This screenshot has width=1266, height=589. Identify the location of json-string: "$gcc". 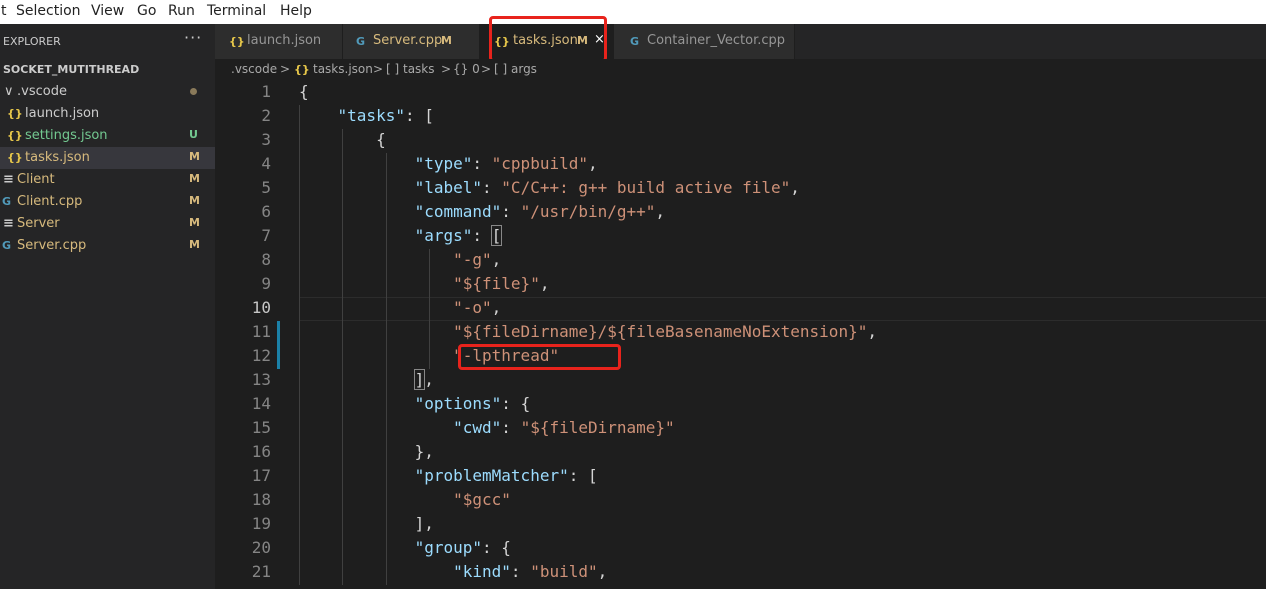
(482, 499).